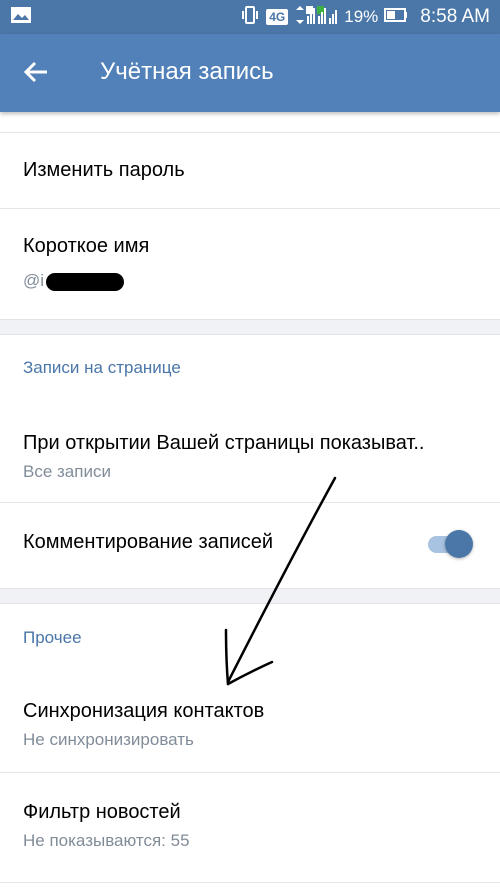 Image resolution: width=500 pixels, height=889 pixels. I want to click on status-time: 8:58 AM, so click(455, 16).